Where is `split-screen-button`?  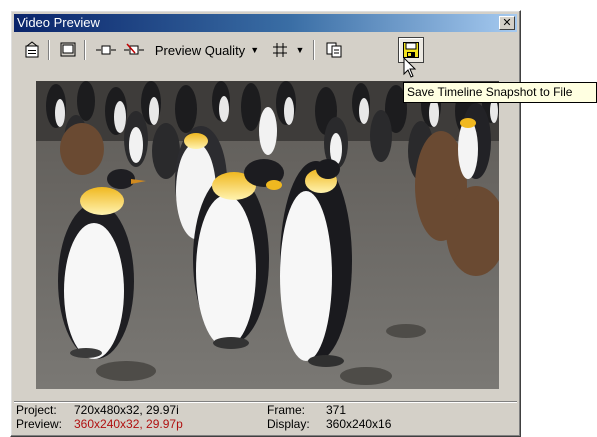 split-screen-button is located at coordinates (106, 50).